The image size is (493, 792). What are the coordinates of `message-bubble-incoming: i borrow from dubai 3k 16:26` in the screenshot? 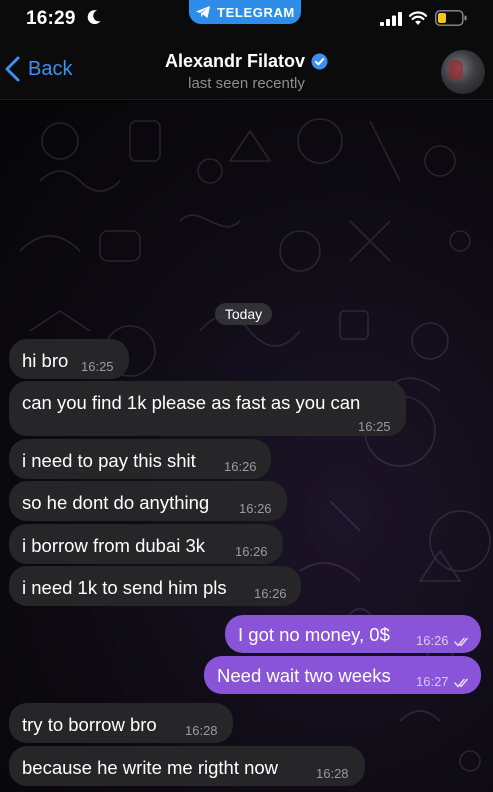 It's located at (146, 544).